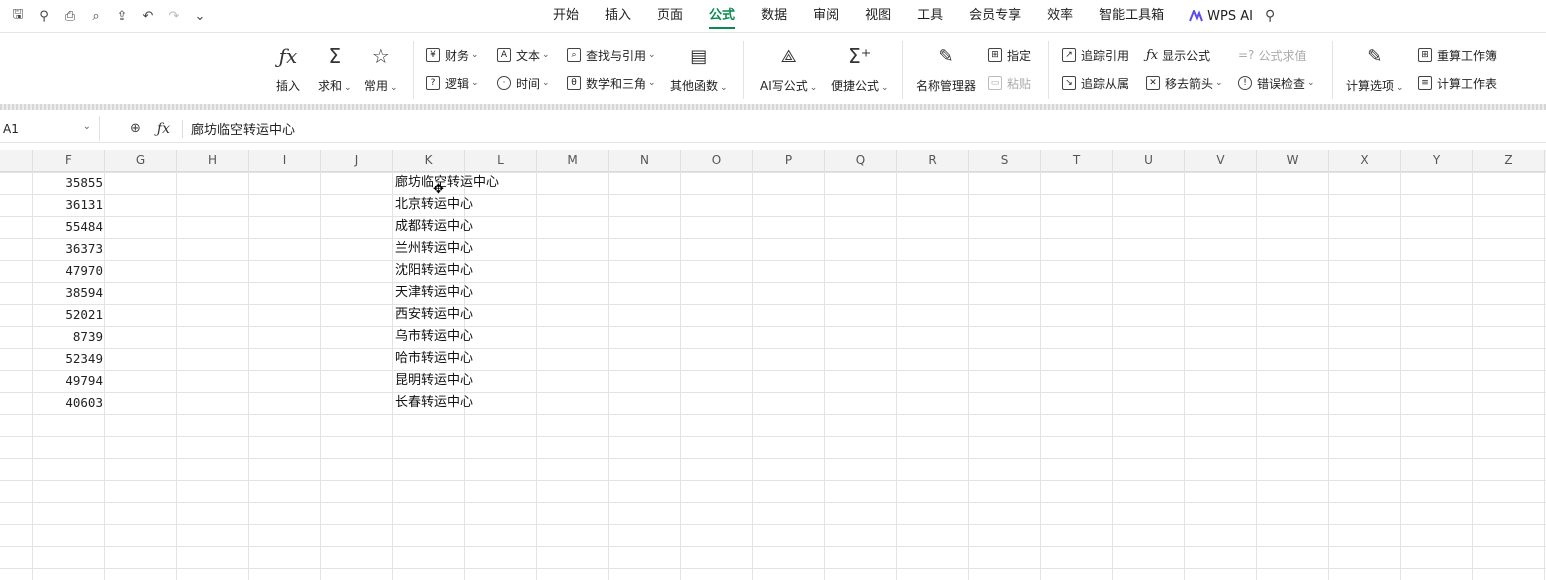 This screenshot has height=580, width=1546. Describe the element at coordinates (1509, 160) in the screenshot. I see `column-header-z: Z` at that location.